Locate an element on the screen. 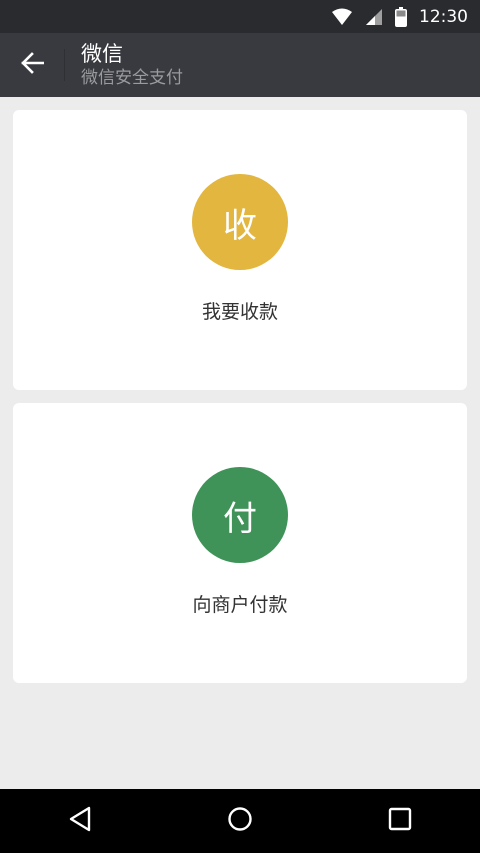 Image resolution: width=480 pixels, height=853 pixels. wifi-icon is located at coordinates (342, 17).